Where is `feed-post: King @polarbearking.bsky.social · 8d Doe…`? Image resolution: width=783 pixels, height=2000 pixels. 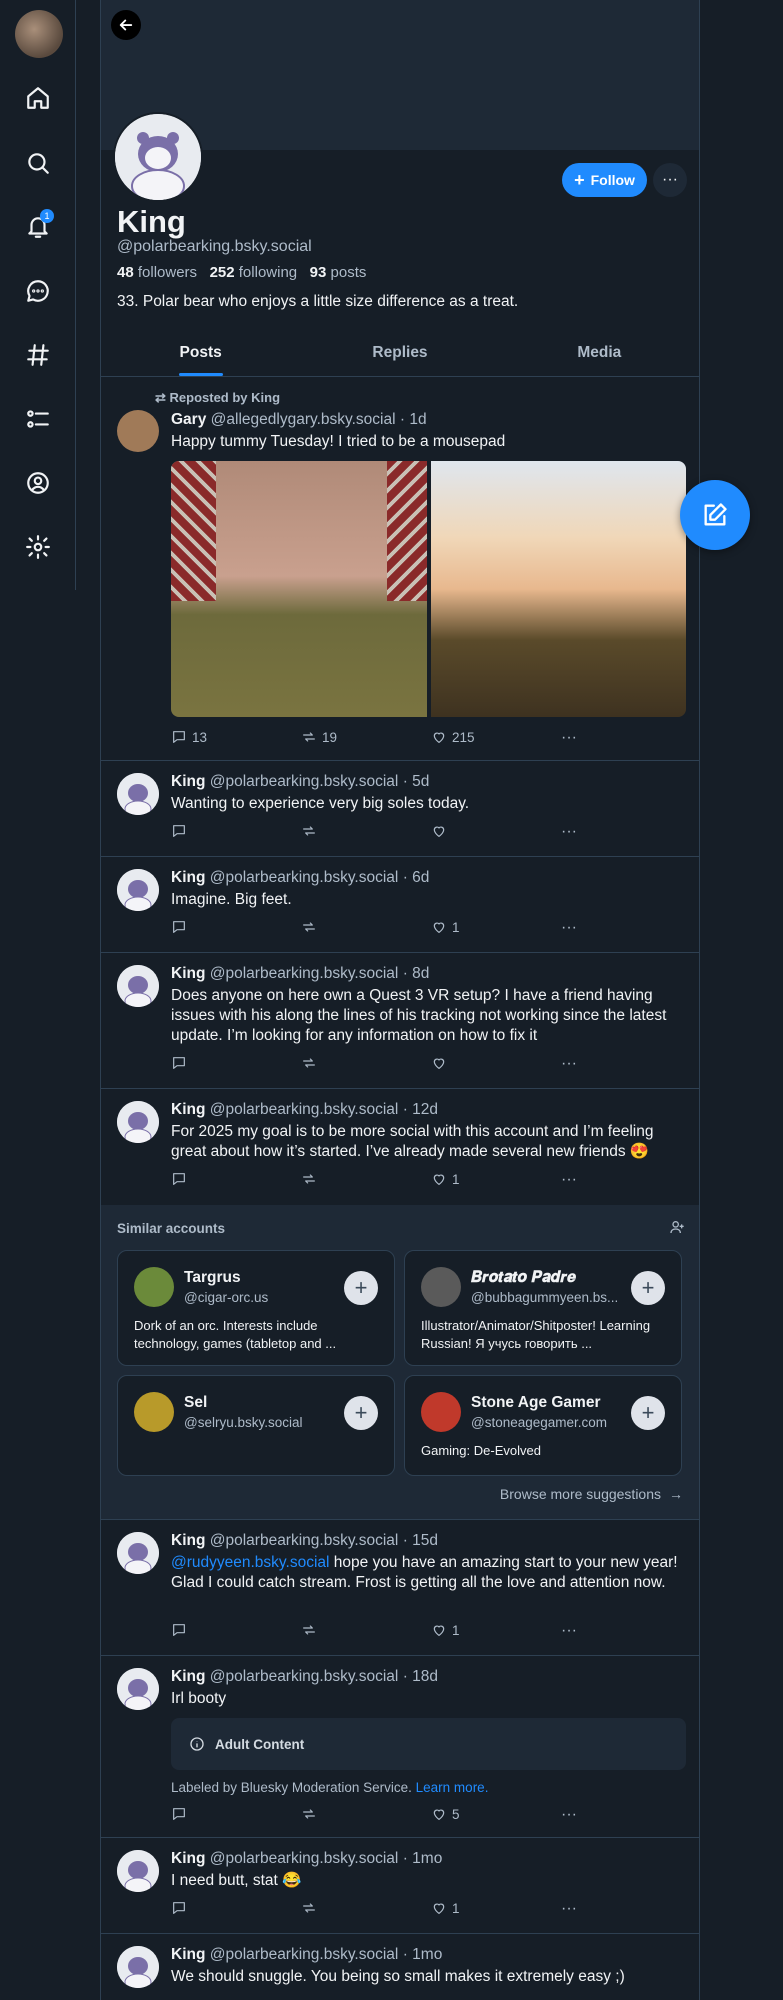
feed-post: King @polarbearking.bsky.social · 8d Doe… is located at coordinates (400, 1021).